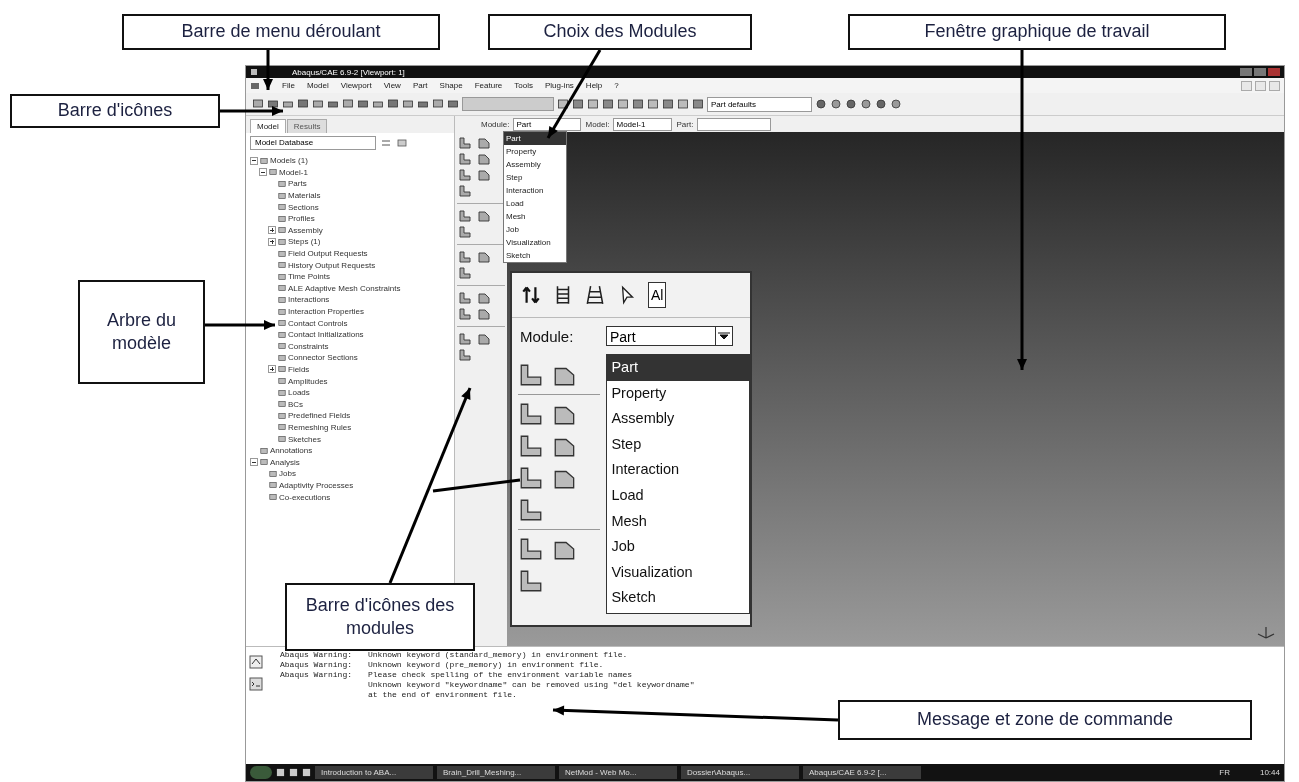 This screenshot has height=782, width=1299. I want to click on tree-item: Analysis, so click(285, 462).